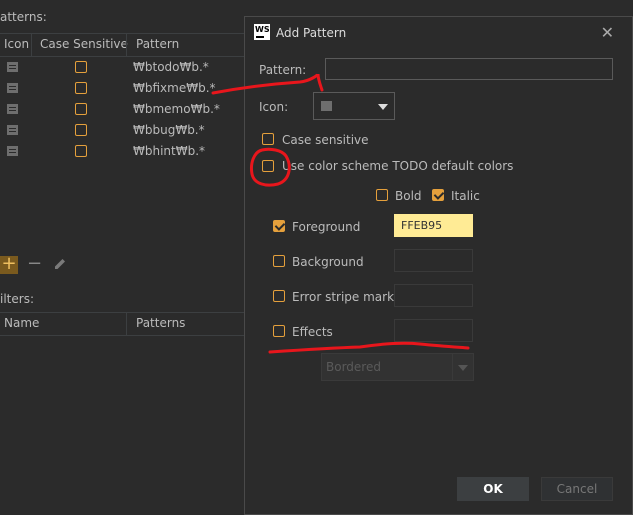  What do you see at coordinates (125, 109) in the screenshot?
I see `pattern-row: ₩bmemo₩b.*` at bounding box center [125, 109].